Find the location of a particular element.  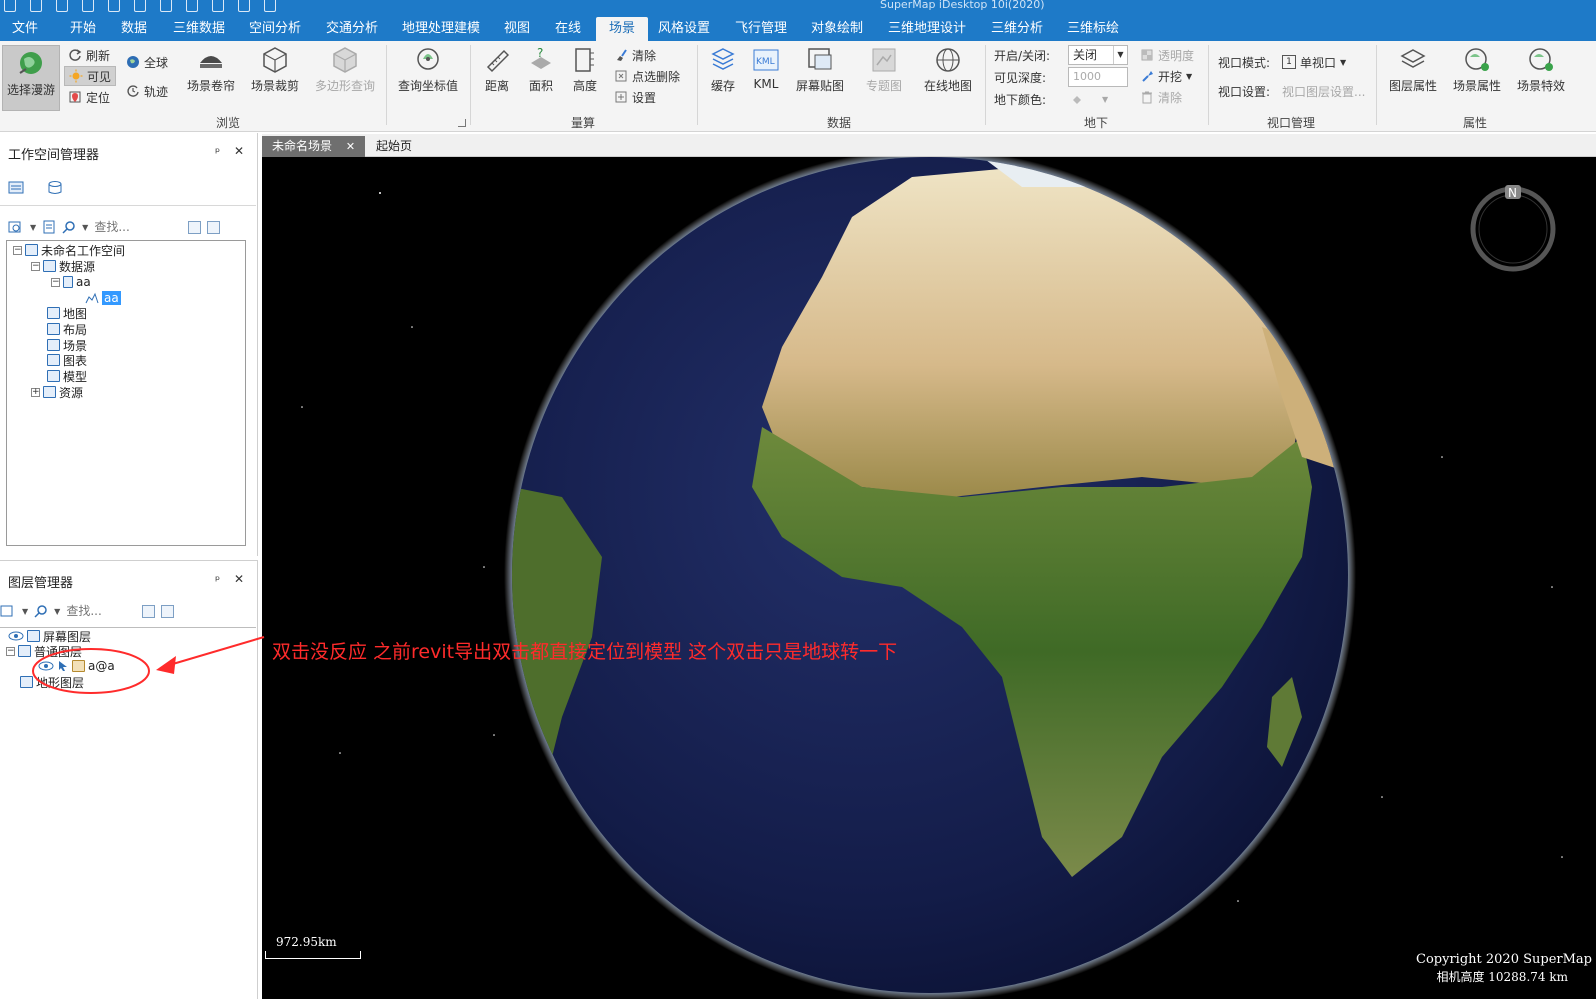

tab-untitled-scene: 未命名场景 ✕ is located at coordinates (314, 146).